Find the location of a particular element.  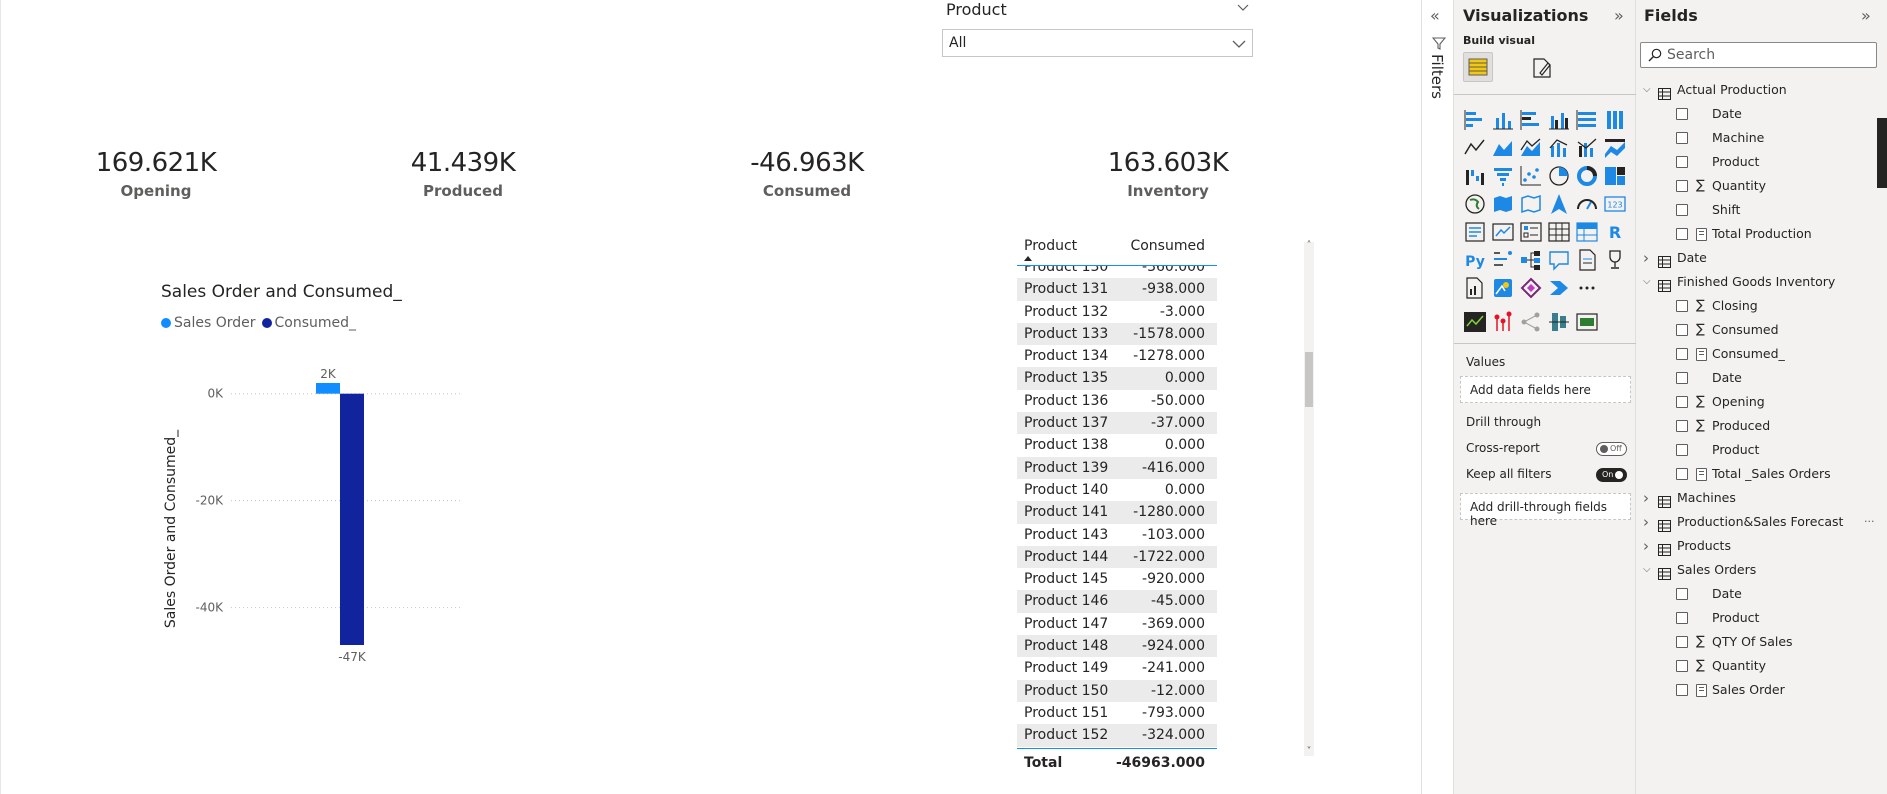

double-chevron-left-icon: « is located at coordinates (1435, 15).